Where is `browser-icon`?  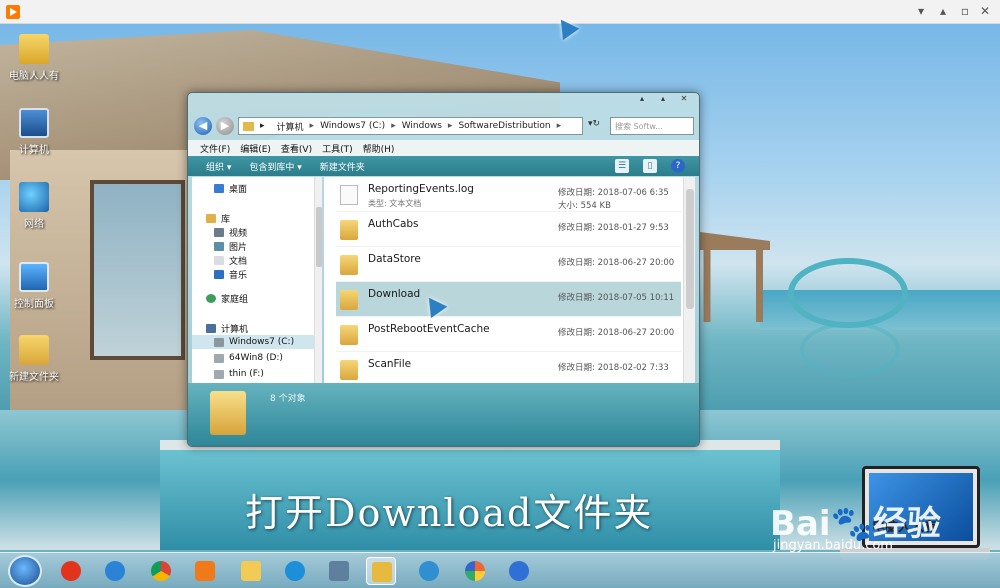 browser-icon is located at coordinates (295, 571).